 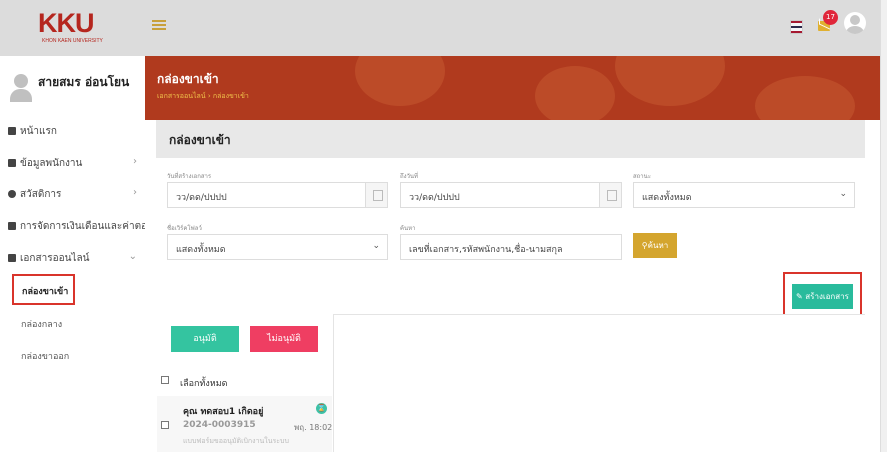 I want to click on document-sender: คุณ ทดสอบ1 เกิดอยู่, so click(x=223, y=412).